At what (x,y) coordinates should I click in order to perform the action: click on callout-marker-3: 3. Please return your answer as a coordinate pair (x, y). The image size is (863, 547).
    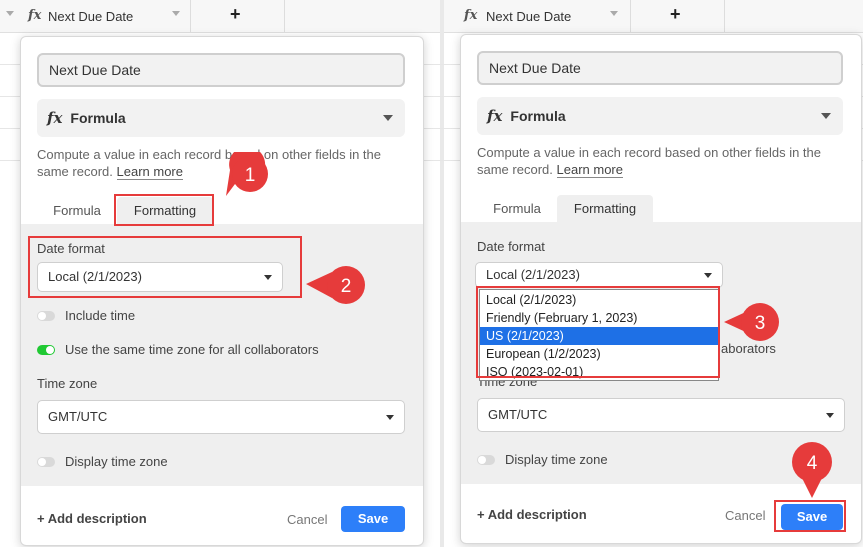
    Looking at the image, I should click on (751, 322).